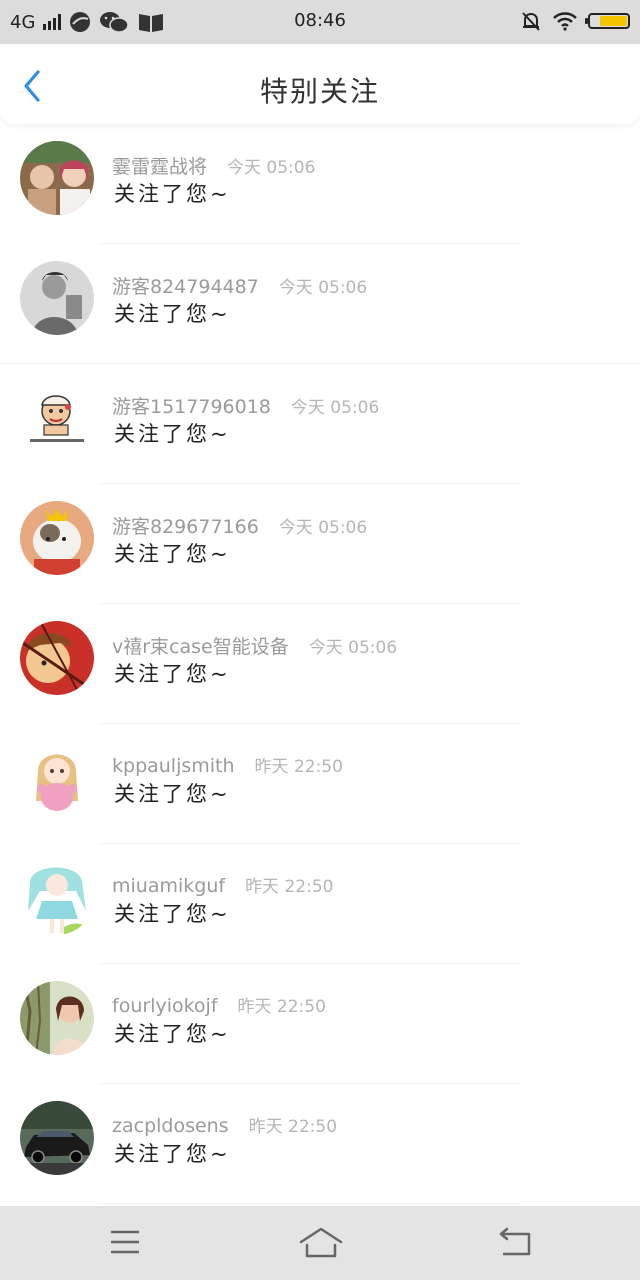 This screenshot has height=1280, width=640. I want to click on return-icon, so click(515, 1241).